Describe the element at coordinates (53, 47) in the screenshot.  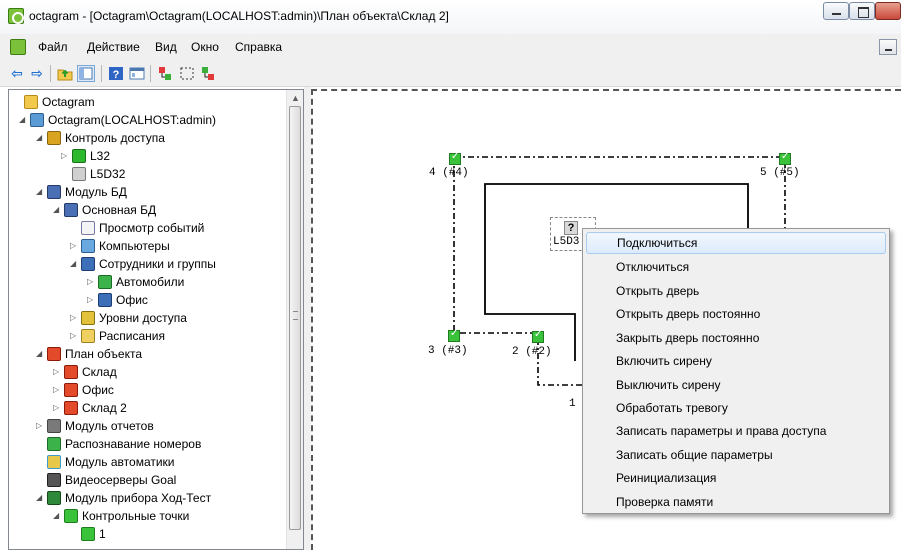
I see `menu-file: Файл` at that location.